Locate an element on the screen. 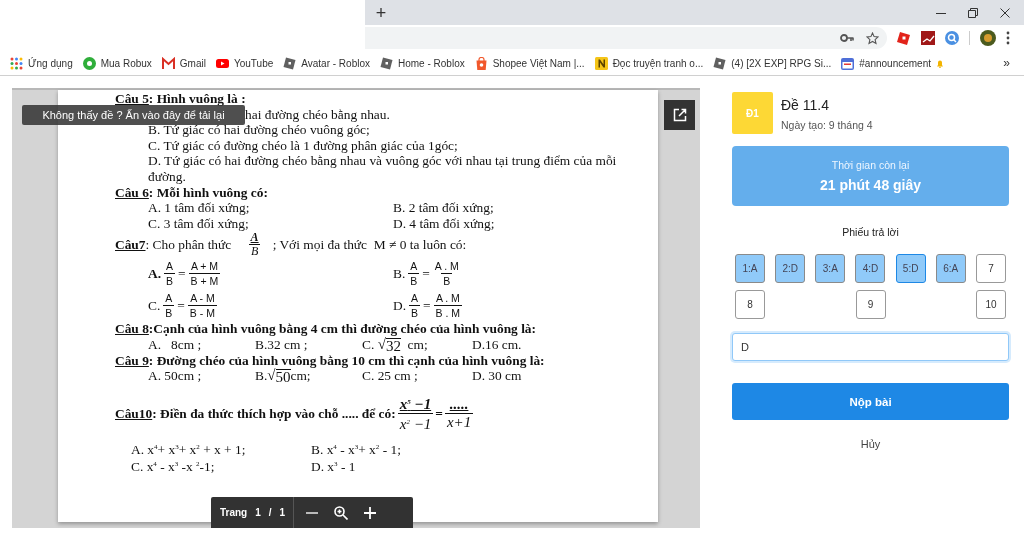 Image resolution: width=1024 pixels, height=546 pixels. fraction: A - M B - M is located at coordinates (202, 305).